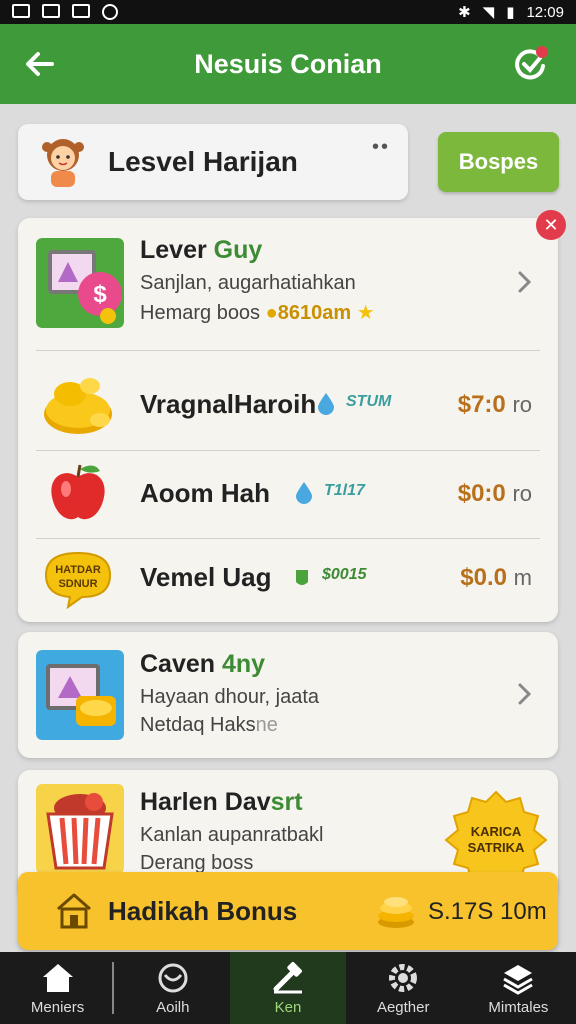 The image size is (576, 1024). I want to click on house-icon, so click(74, 911).